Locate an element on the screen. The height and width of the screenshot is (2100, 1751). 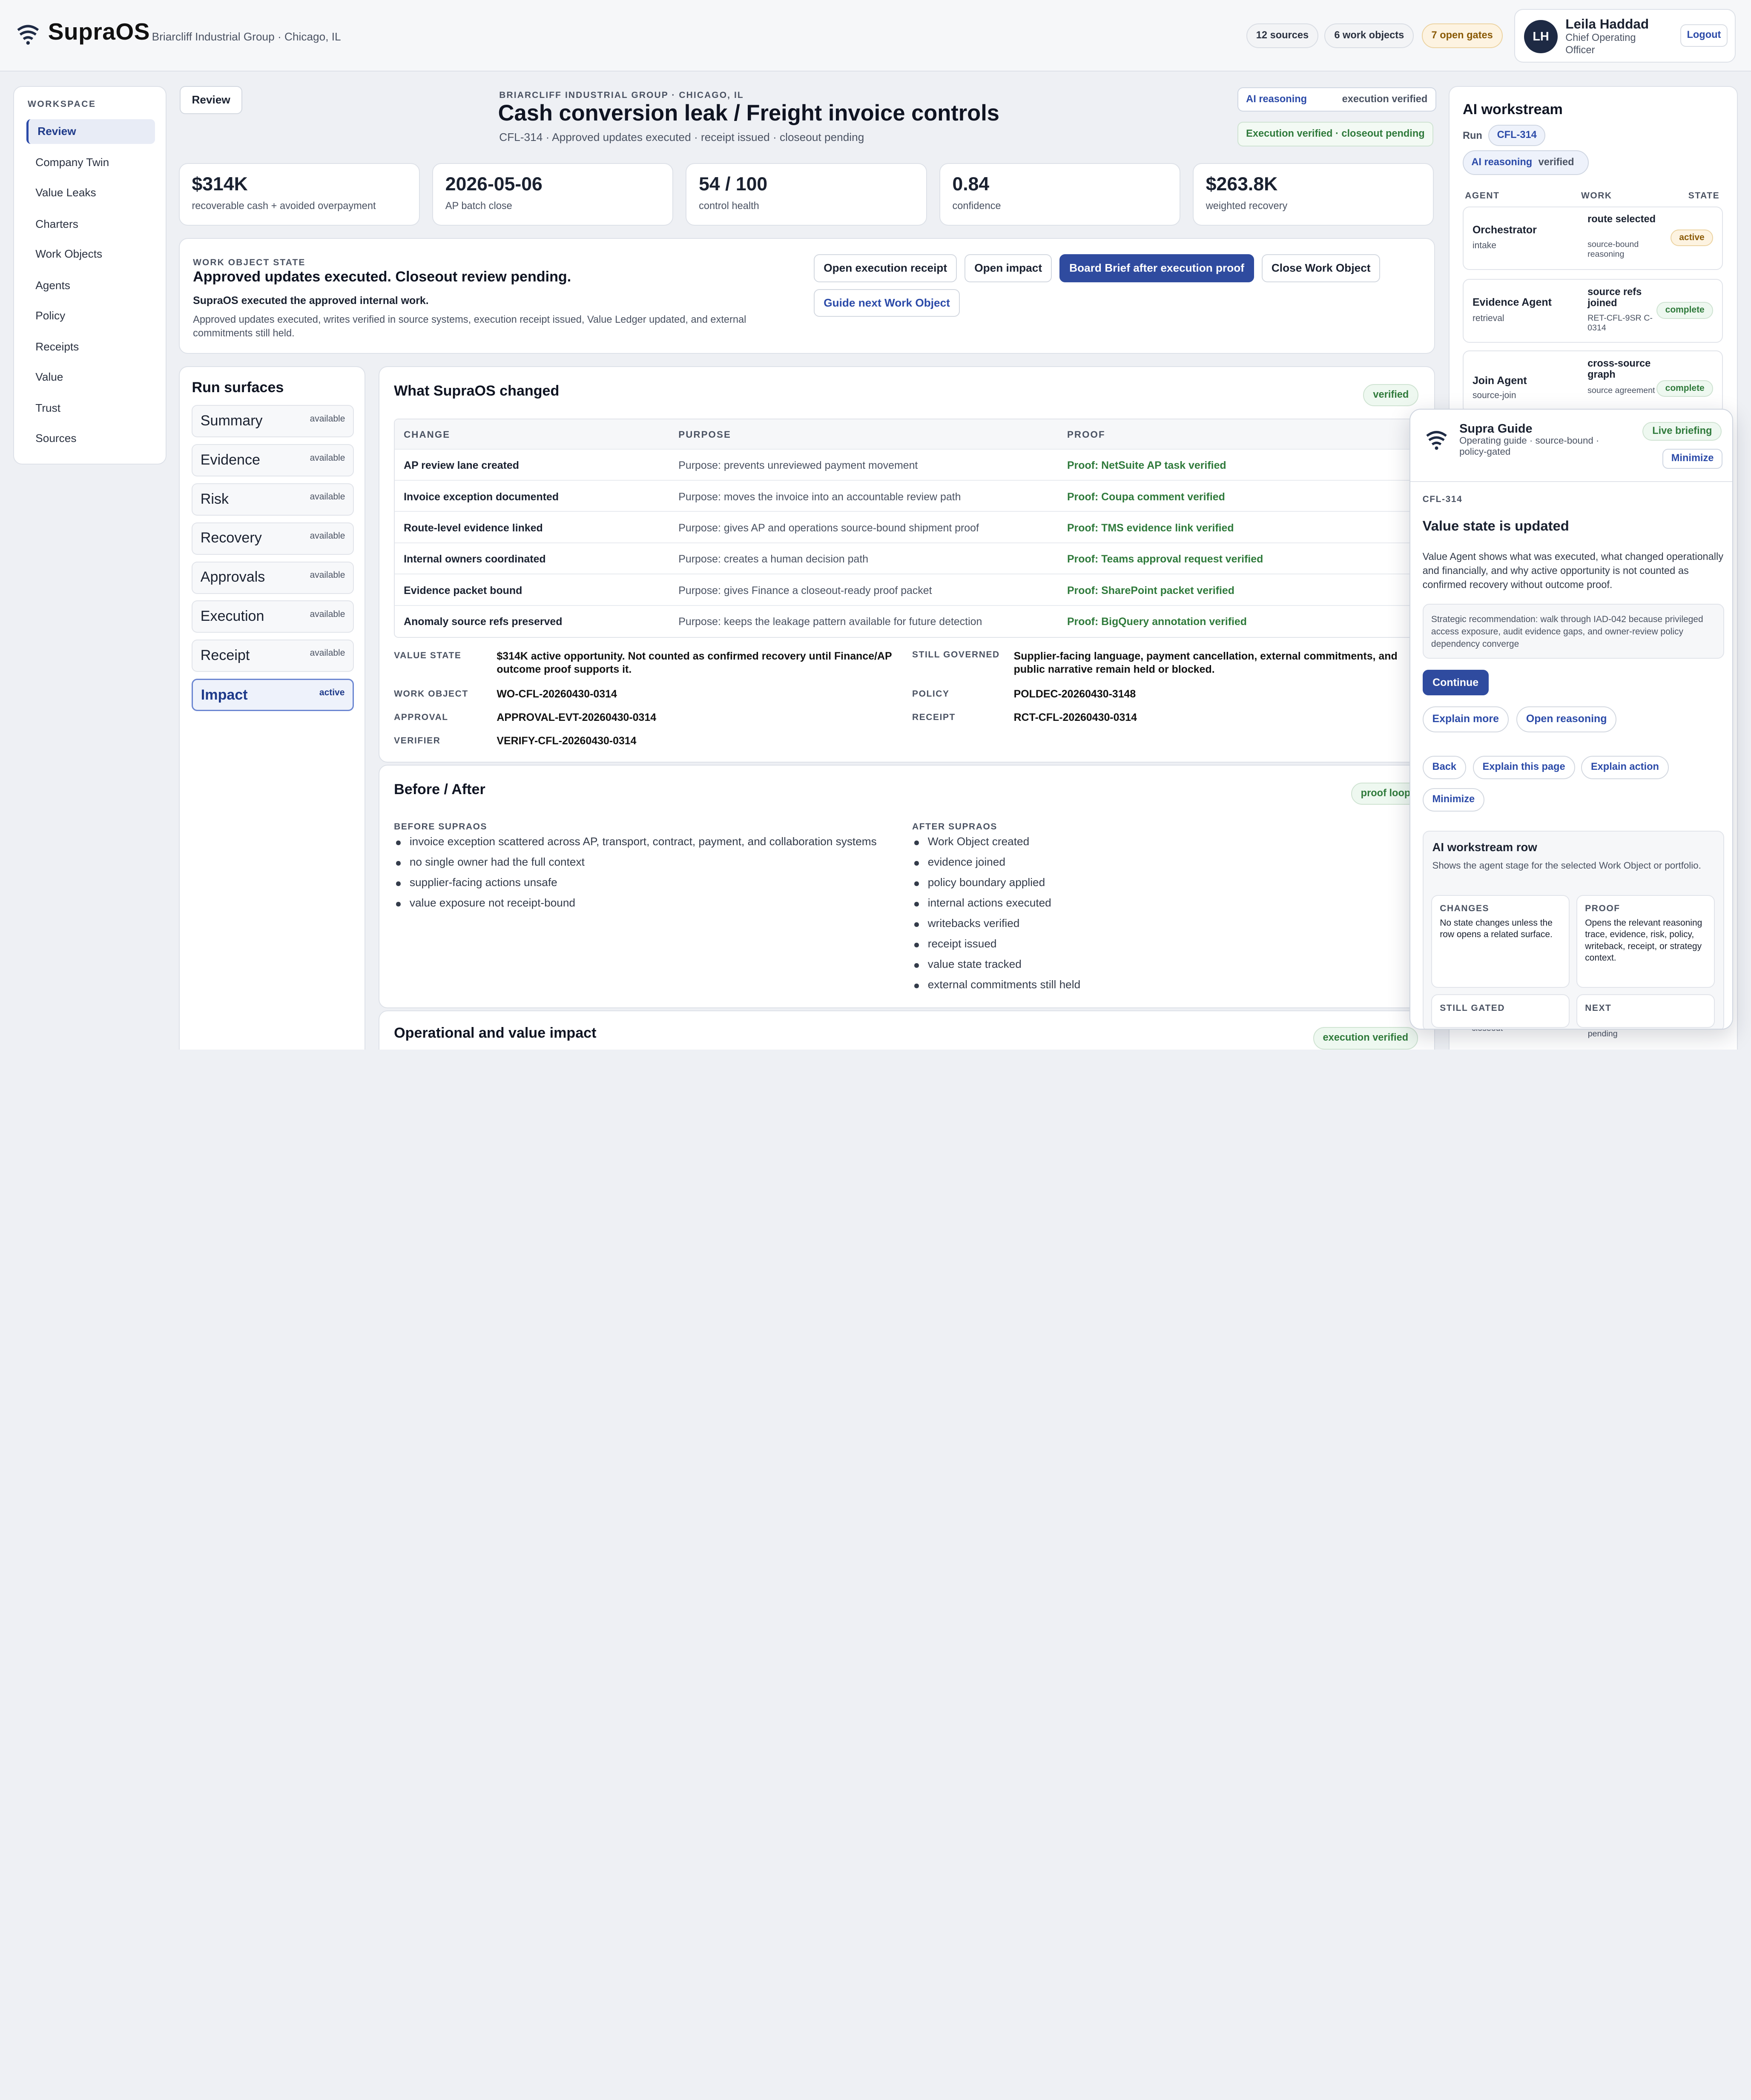
sidebar-item-policy: Policy is located at coordinates (91, 316).